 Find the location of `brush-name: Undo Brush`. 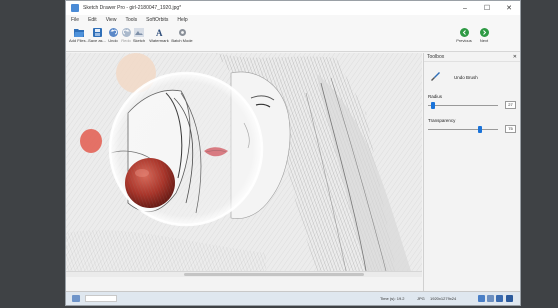

brush-name: Undo Brush is located at coordinates (466, 77).